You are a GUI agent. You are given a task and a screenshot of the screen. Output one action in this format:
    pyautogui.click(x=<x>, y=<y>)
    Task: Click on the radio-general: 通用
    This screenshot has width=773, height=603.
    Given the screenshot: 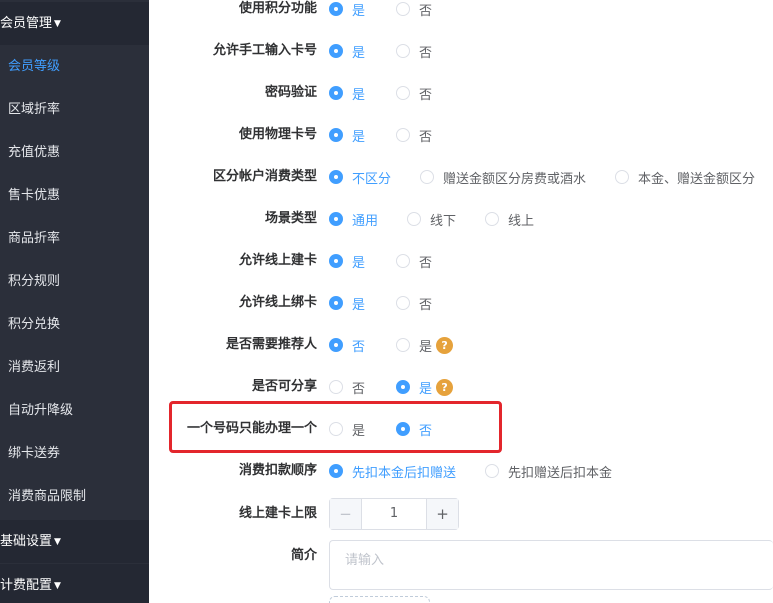 What is the action you would take?
    pyautogui.click(x=353, y=219)
    